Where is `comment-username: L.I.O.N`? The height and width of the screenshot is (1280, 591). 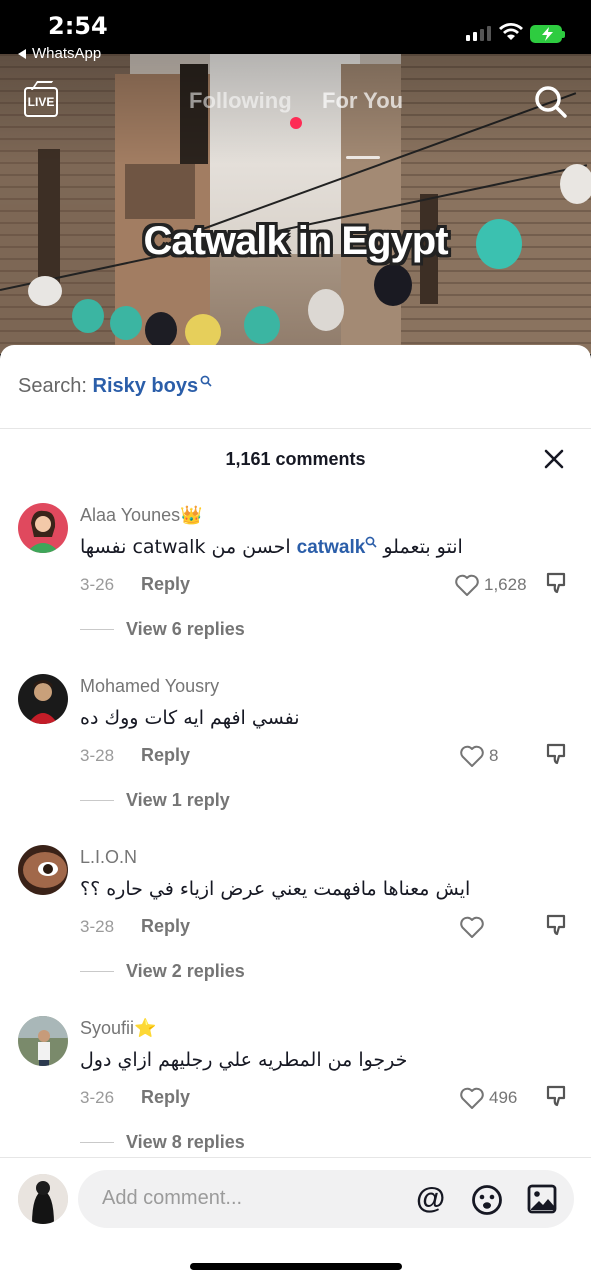
comment-username: L.I.O.N is located at coordinates (108, 857).